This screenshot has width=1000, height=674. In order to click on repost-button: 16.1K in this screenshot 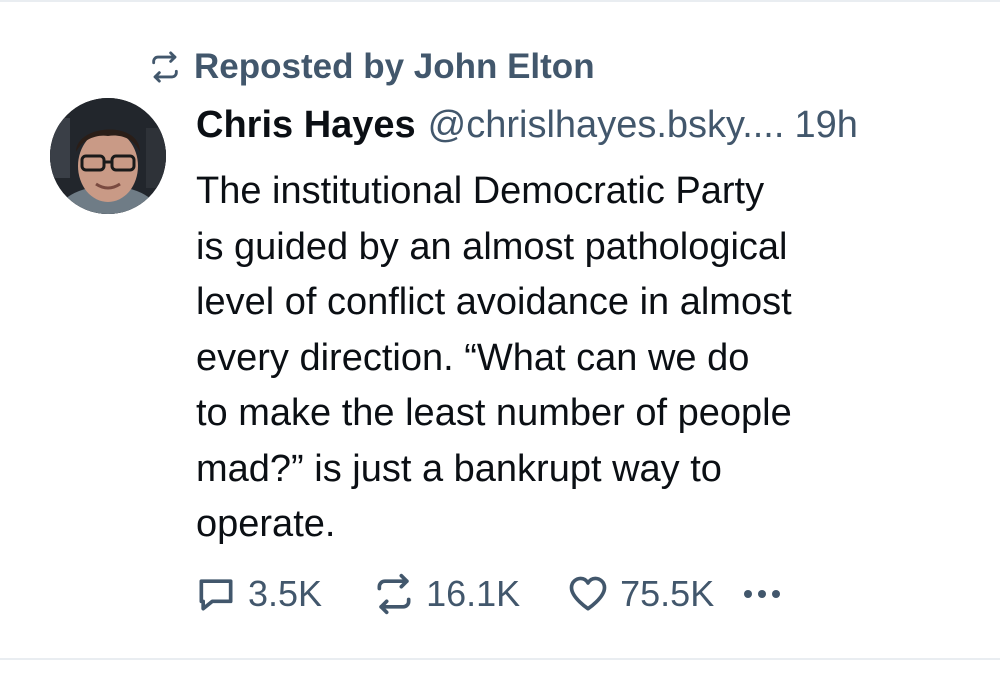, I will do `click(446, 594)`.